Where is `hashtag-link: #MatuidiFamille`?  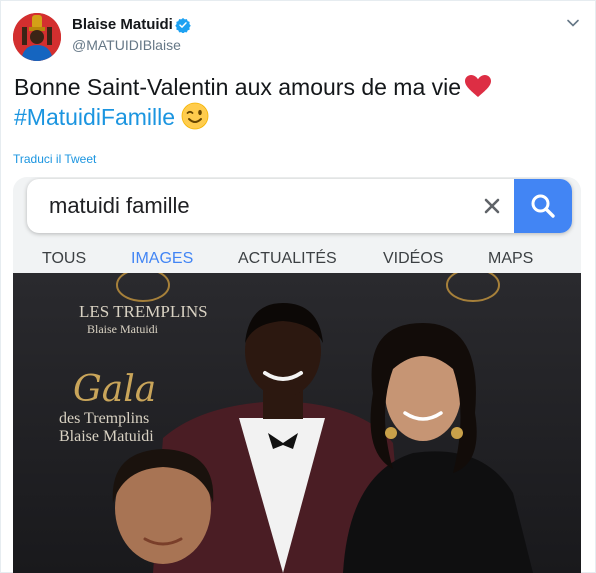 hashtag-link: #MatuidiFamille is located at coordinates (94, 117).